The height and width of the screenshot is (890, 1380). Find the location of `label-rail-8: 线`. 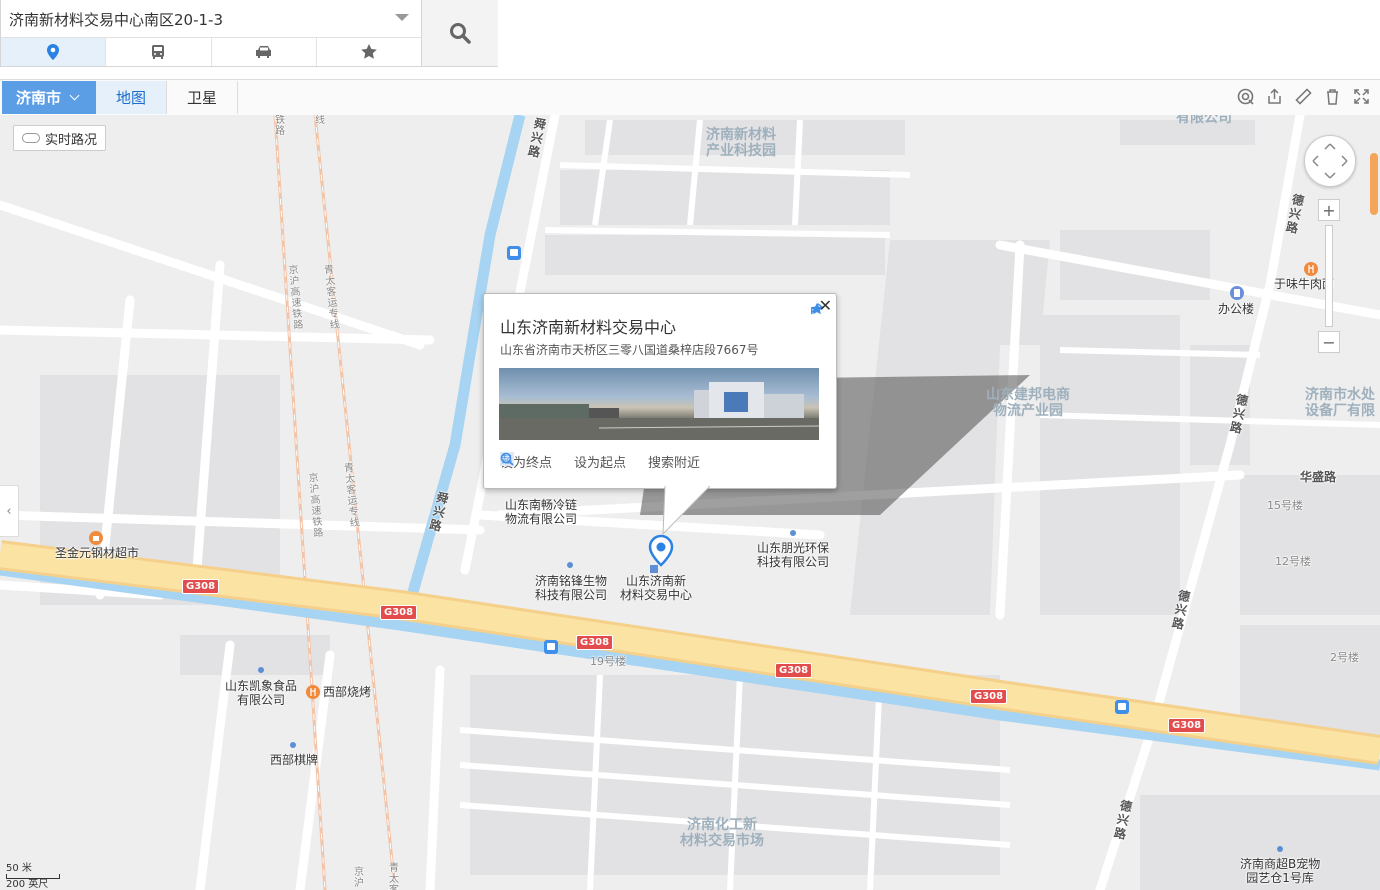

label-rail-8: 线 is located at coordinates (320, 120).